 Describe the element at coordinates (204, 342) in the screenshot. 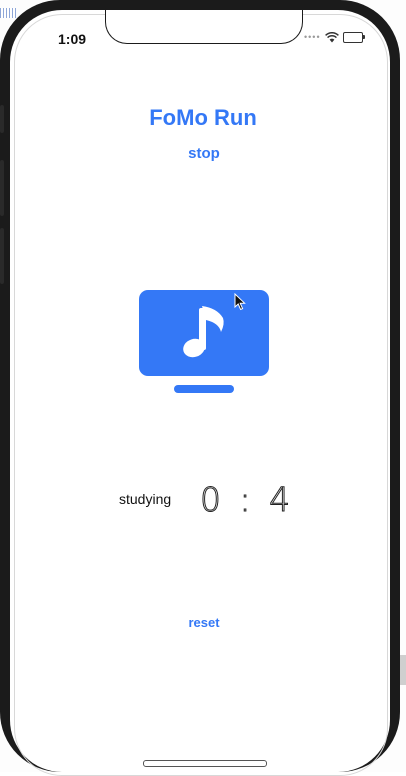

I see `music-tv-icon` at that location.